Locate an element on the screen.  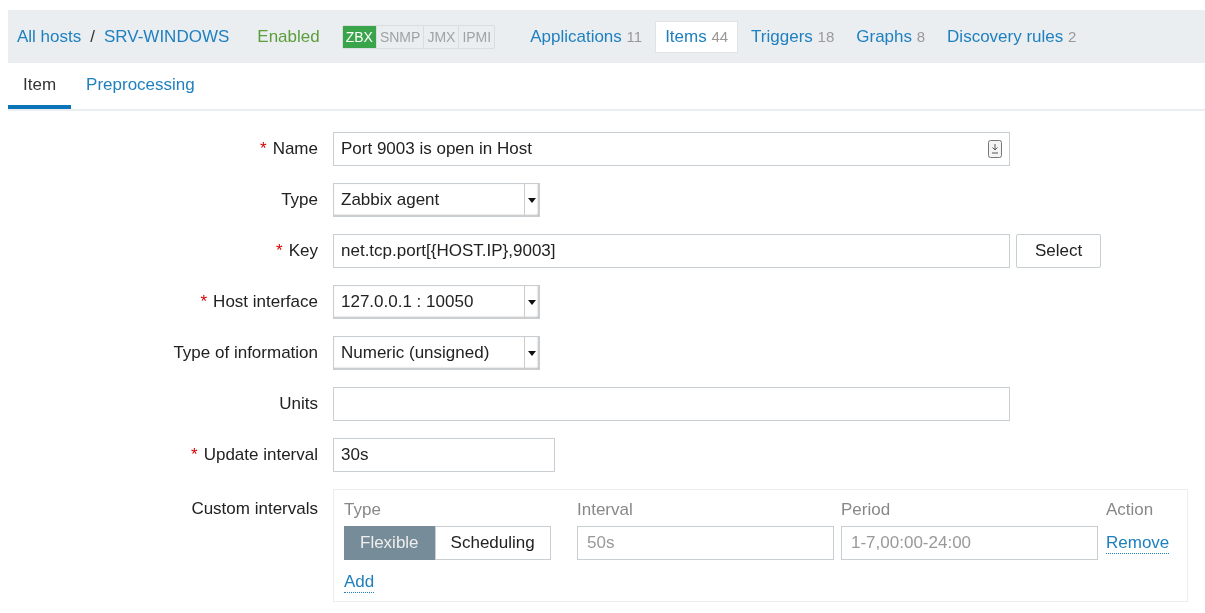
breadcrumb-link: All hosts is located at coordinates (49, 36).